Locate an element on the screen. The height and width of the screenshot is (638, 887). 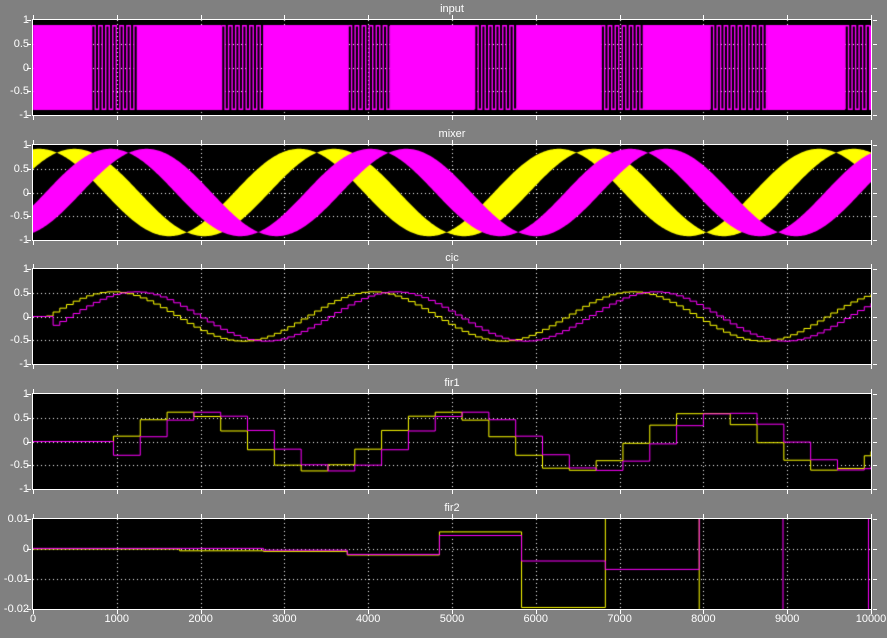
x-tick-label: 0 is located at coordinates (33, 619).